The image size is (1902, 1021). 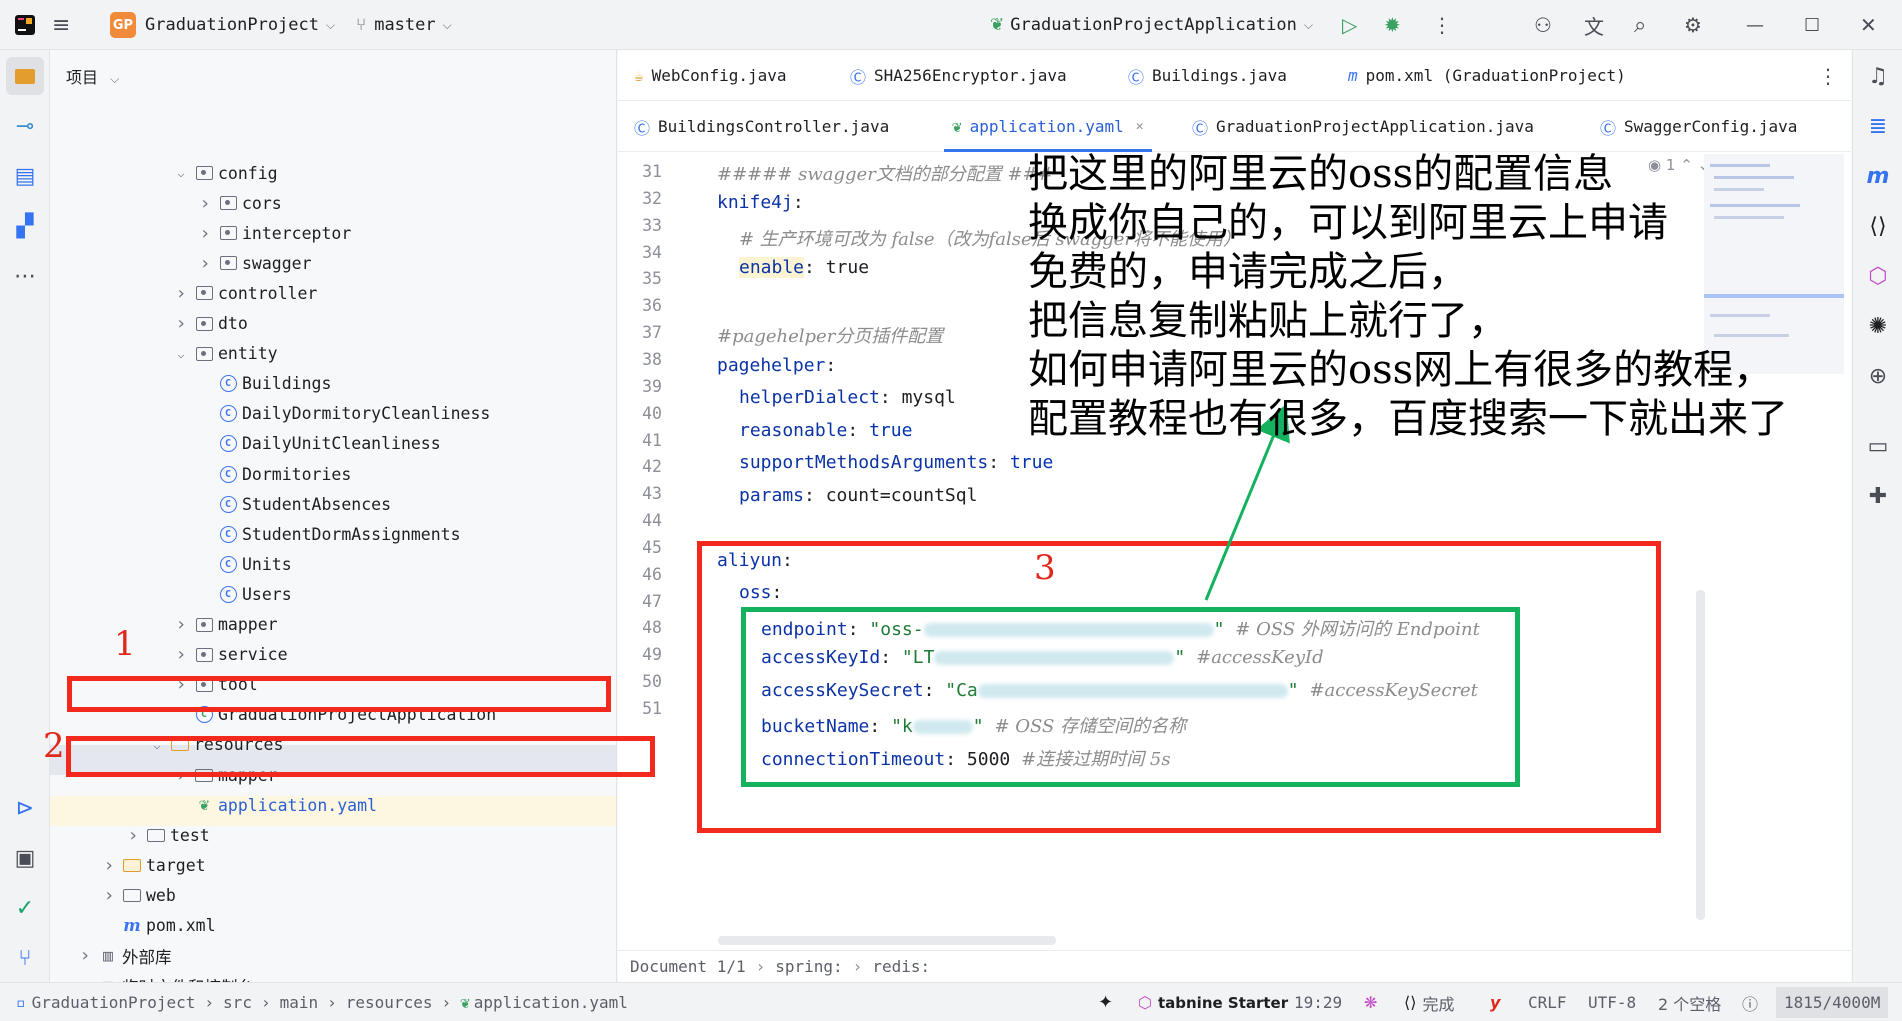 I want to click on annotation-line: 免费的，申请完成之后，, so click(x=1248, y=272).